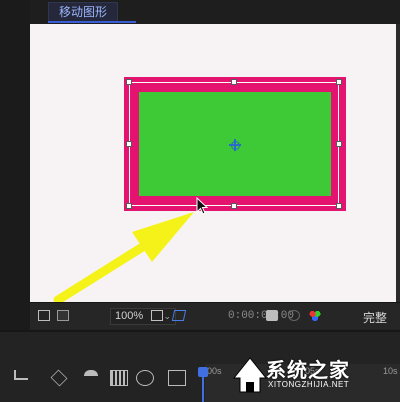 The width and height of the screenshot is (400, 402). I want to click on snapshot-frame-icon, so click(63, 315).